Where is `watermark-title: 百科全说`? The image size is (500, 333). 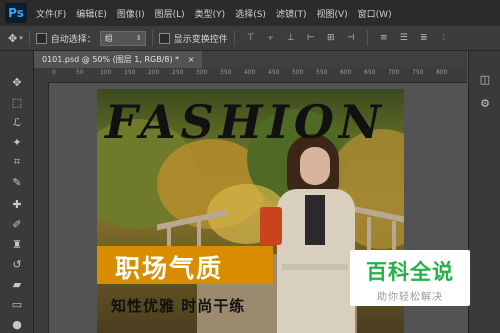 watermark-title: 百科全说 is located at coordinates (410, 272).